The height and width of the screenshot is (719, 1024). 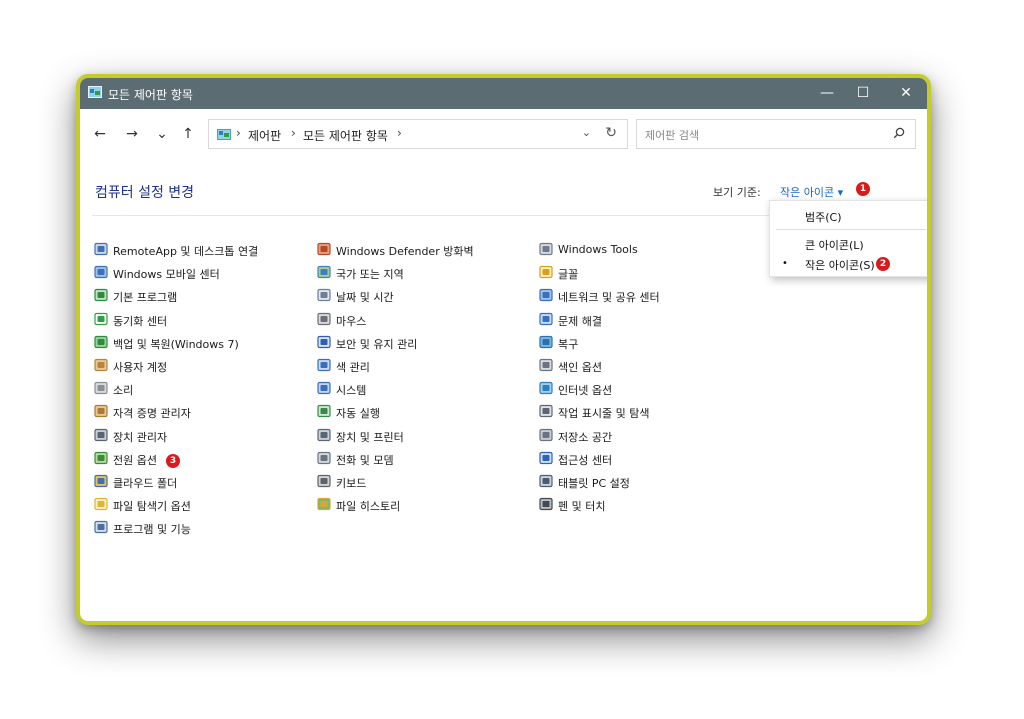 What do you see at coordinates (581, 506) in the screenshot?
I see `item-label: 펜 및 터치` at bounding box center [581, 506].